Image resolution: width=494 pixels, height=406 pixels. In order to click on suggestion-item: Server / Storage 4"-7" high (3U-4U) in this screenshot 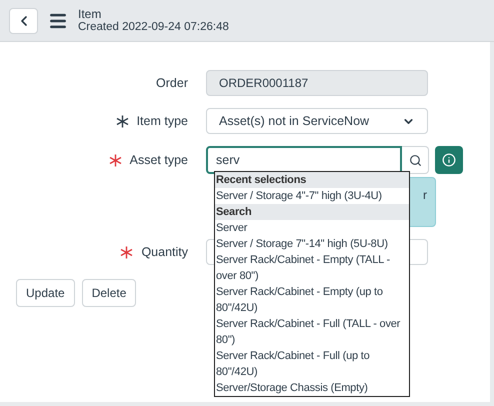, I will do `click(312, 196)`.